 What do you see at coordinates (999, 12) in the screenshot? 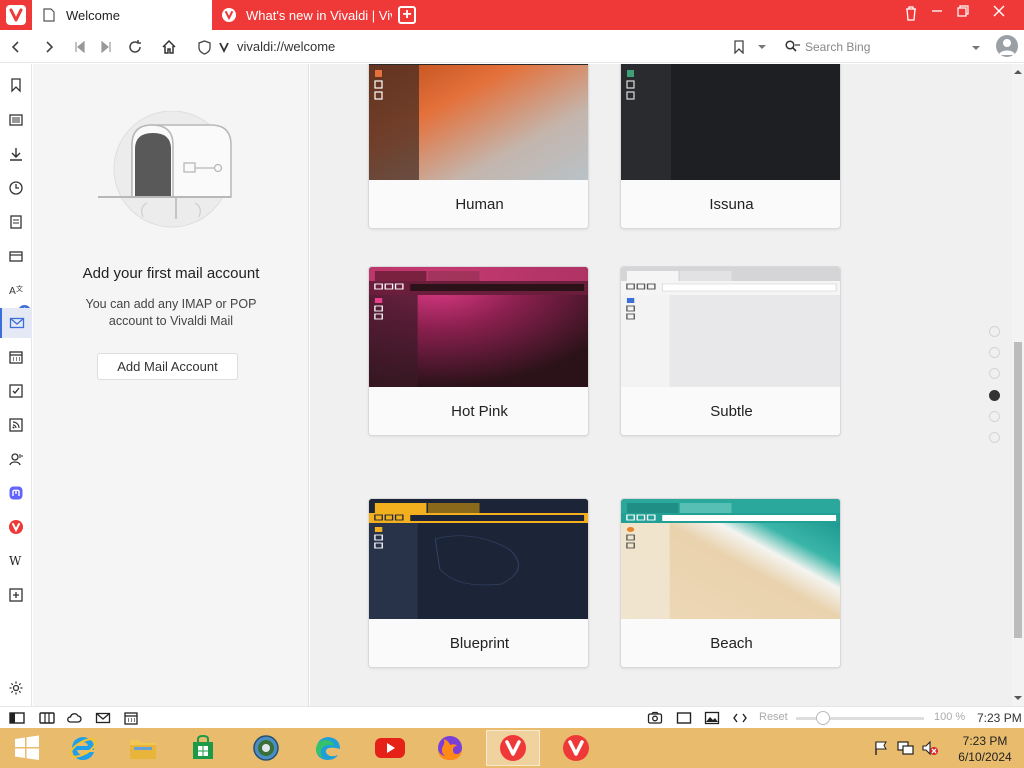
I see `close-button` at bounding box center [999, 12].